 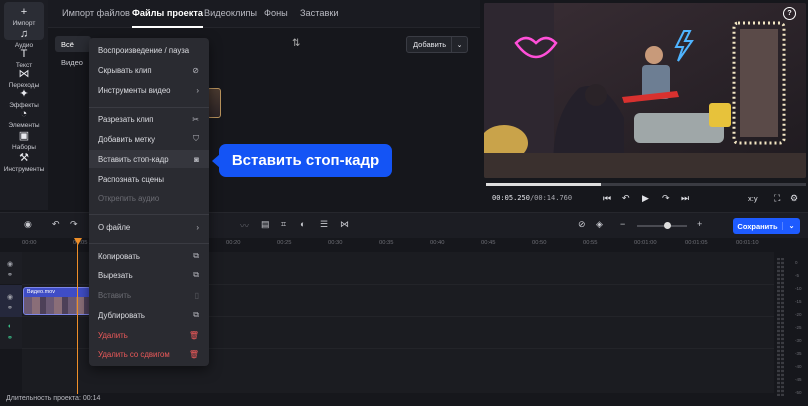 What do you see at coordinates (121, 315) in the screenshot?
I see `menu-item-label: Дублировать` at bounding box center [121, 315].